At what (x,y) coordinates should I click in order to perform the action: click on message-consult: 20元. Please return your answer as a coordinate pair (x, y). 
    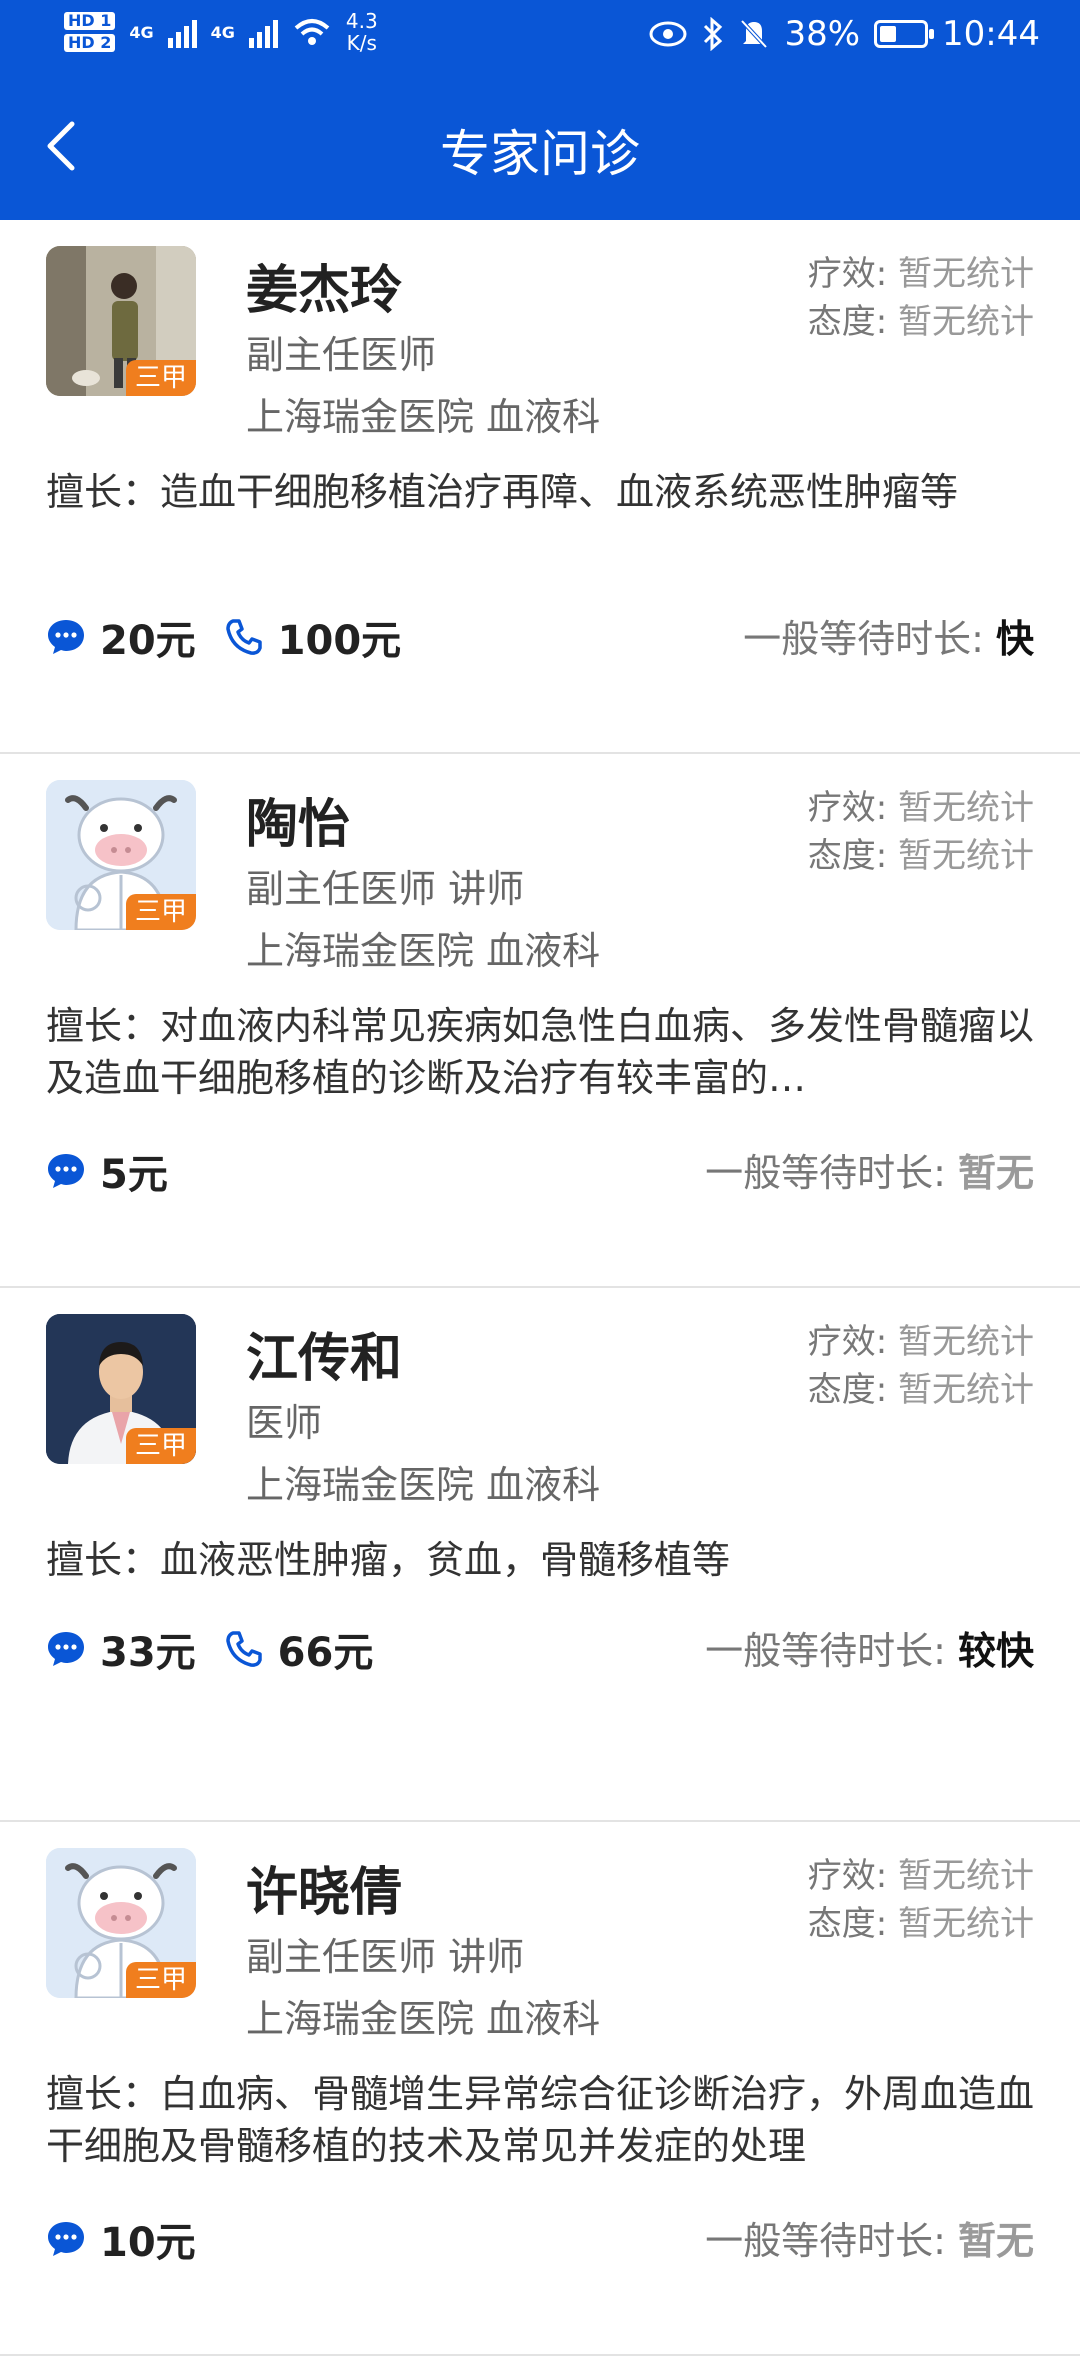
    Looking at the image, I should click on (121, 637).